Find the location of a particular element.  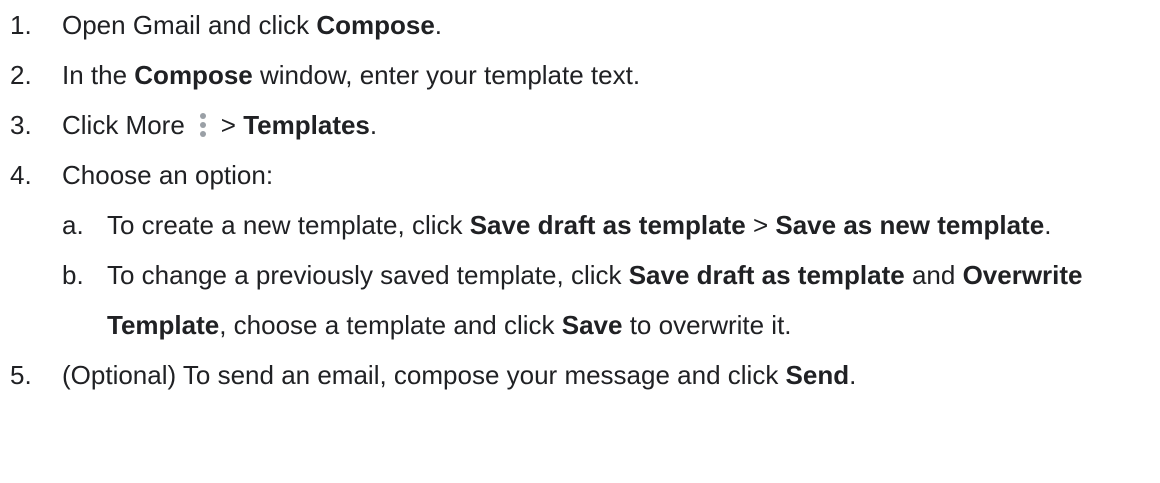

step-number: 3. is located at coordinates (21, 125).